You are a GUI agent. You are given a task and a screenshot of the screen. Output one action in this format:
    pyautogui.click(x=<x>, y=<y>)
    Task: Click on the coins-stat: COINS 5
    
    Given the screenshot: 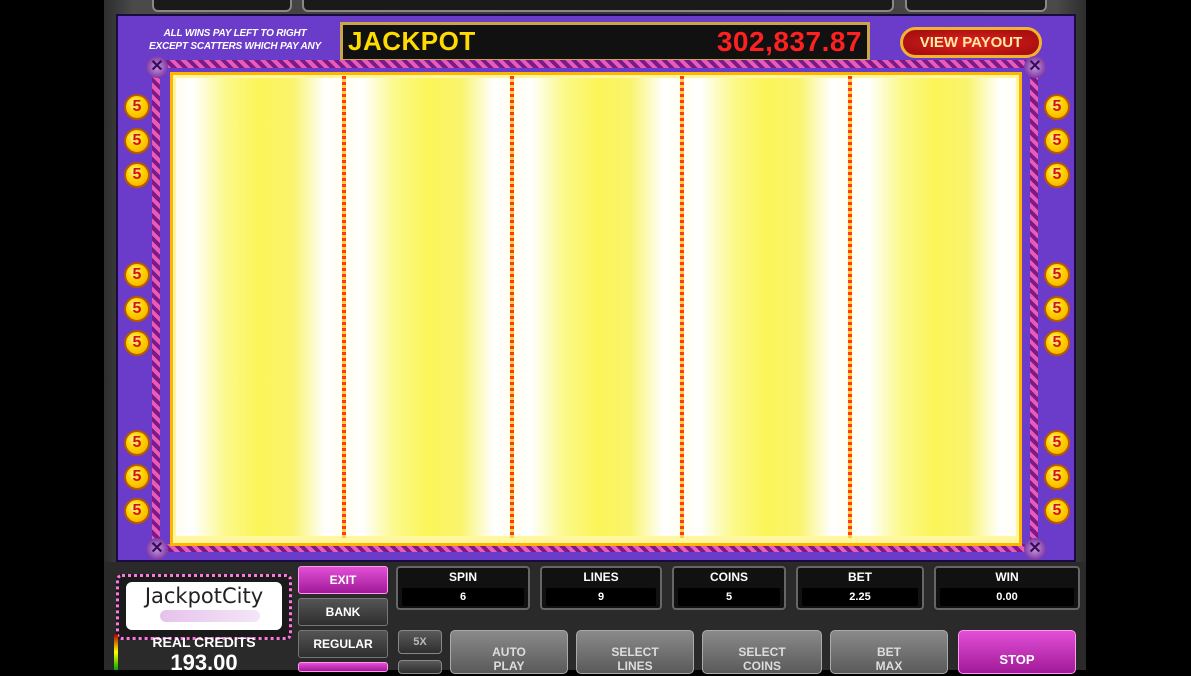 What is the action you would take?
    pyautogui.click(x=729, y=588)
    